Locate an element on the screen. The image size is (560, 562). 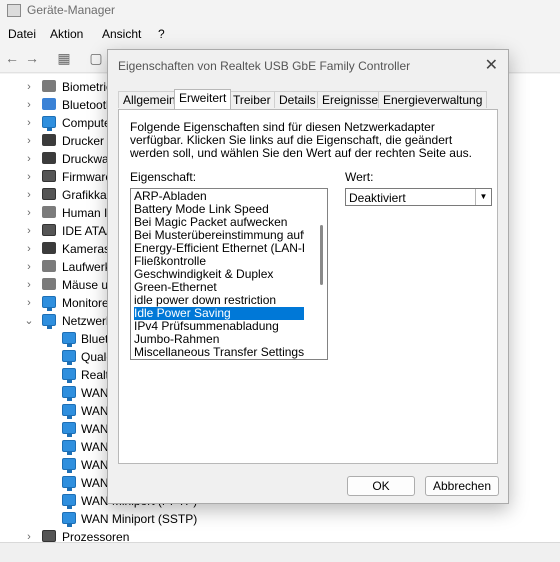
tree-item-computer: › Computer is located at coordinates (69, 123).